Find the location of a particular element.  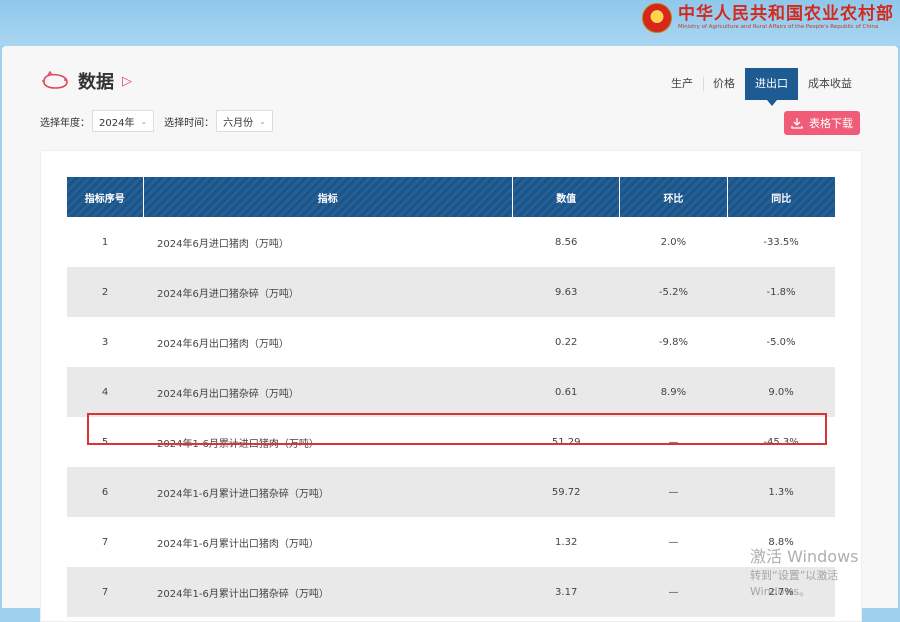

cell-value: 0.61 is located at coordinates (566, 392).